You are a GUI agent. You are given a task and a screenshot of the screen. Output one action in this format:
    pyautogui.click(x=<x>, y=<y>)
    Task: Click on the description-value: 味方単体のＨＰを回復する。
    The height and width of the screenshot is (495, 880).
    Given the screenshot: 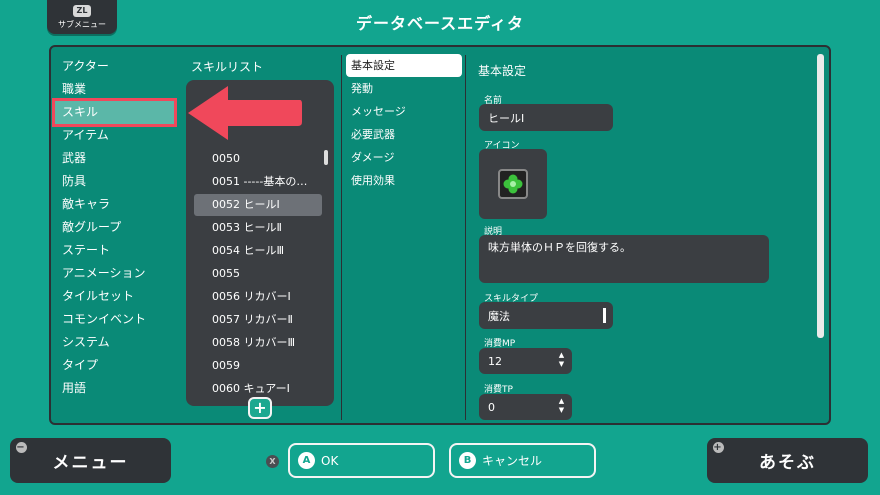 What is the action you would take?
    pyautogui.click(x=559, y=247)
    